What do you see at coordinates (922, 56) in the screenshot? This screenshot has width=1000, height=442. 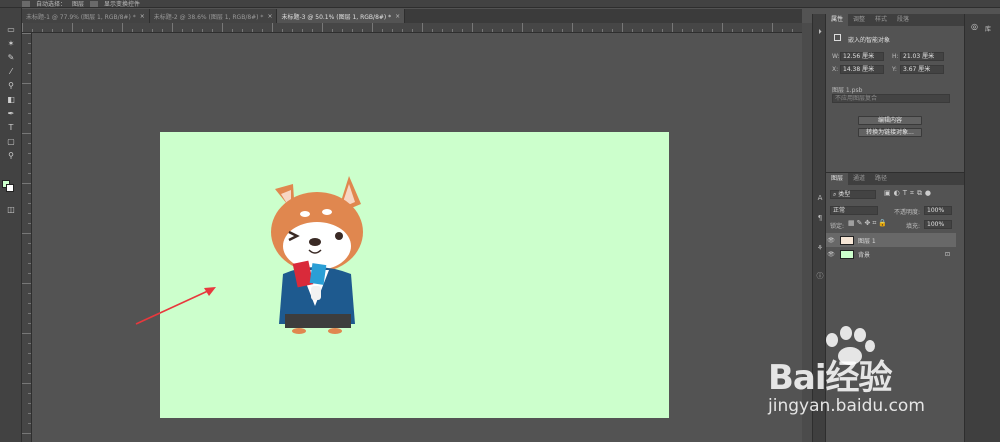 I see `height-field: 21.03 厘米` at bounding box center [922, 56].